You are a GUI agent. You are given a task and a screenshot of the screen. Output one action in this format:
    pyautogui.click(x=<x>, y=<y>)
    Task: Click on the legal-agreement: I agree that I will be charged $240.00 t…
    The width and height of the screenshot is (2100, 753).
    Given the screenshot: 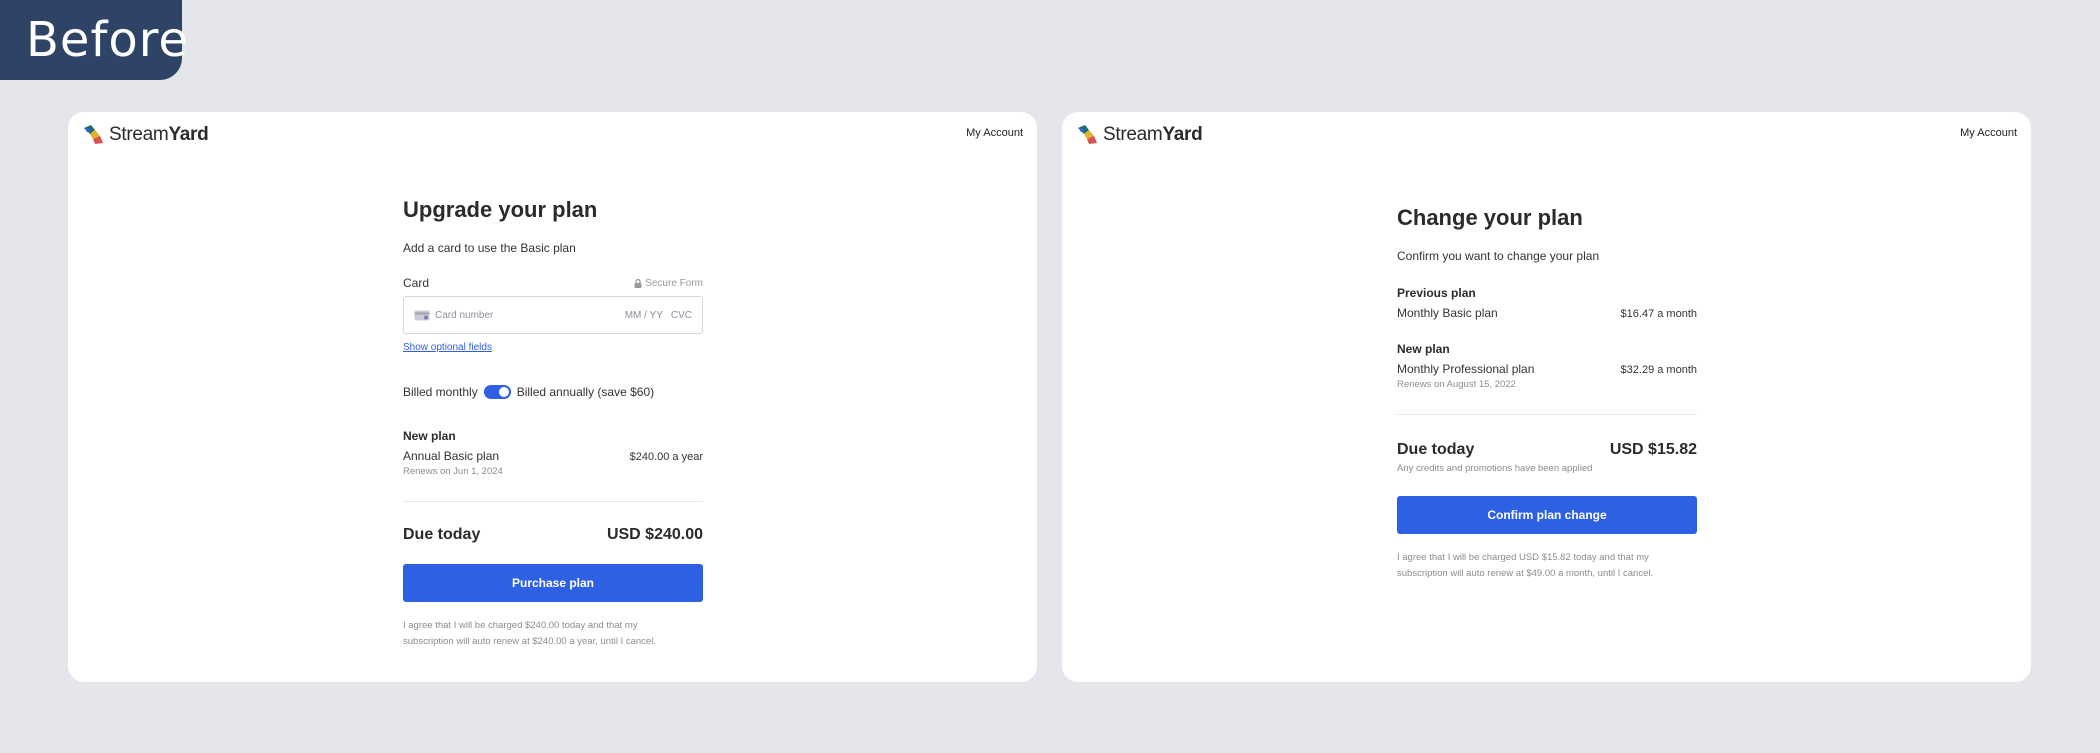 What is the action you would take?
    pyautogui.click(x=529, y=633)
    